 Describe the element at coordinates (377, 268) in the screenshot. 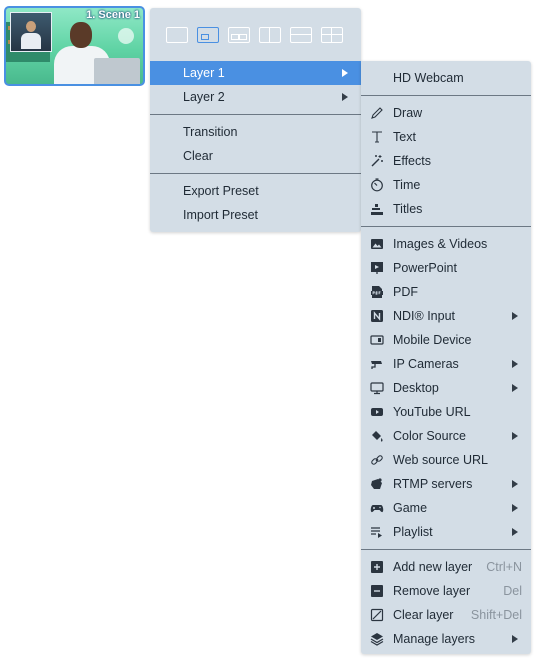

I see `presentation-icon` at that location.